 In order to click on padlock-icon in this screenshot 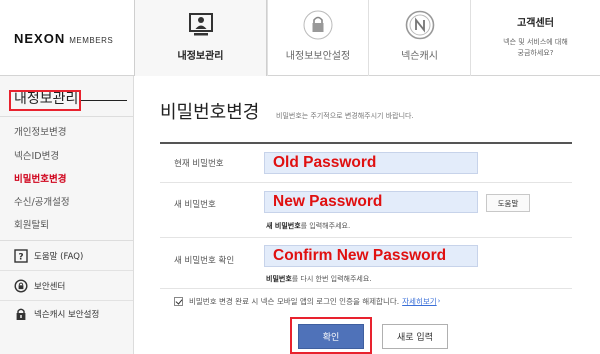, I will do `click(318, 25)`.